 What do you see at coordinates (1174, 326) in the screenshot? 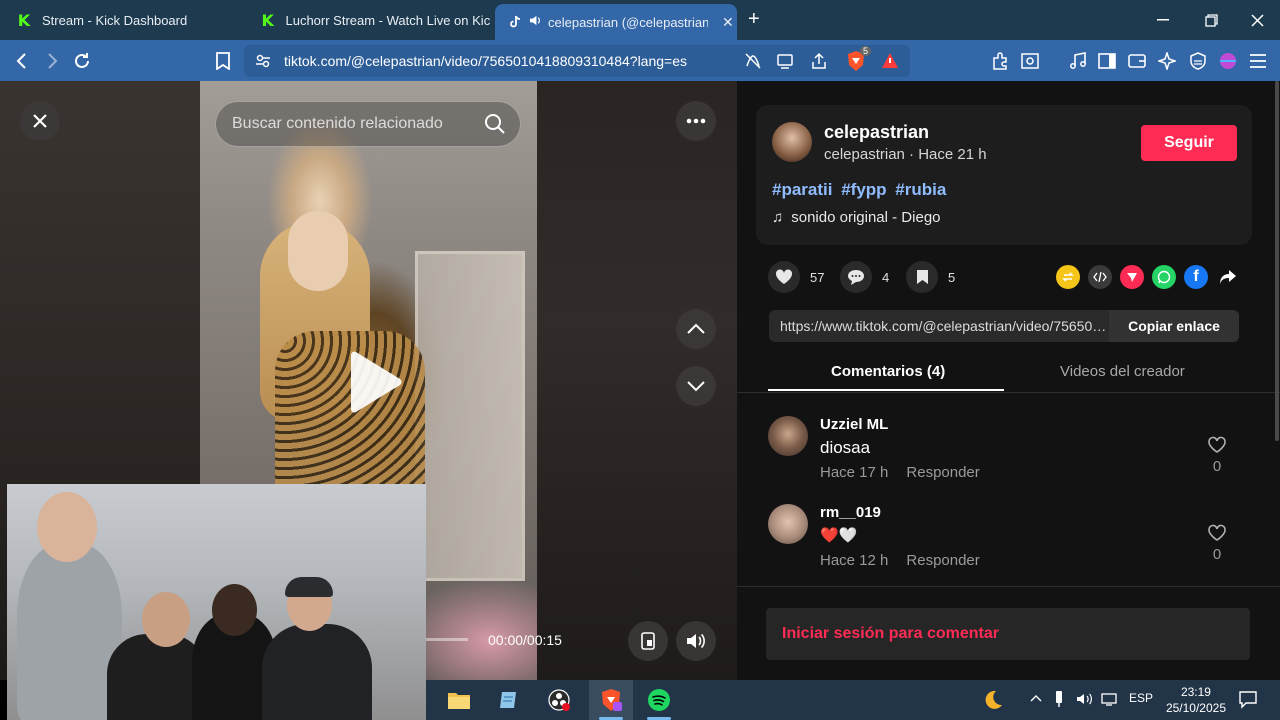
I see `copy-link-button: Copiar enlace` at bounding box center [1174, 326].